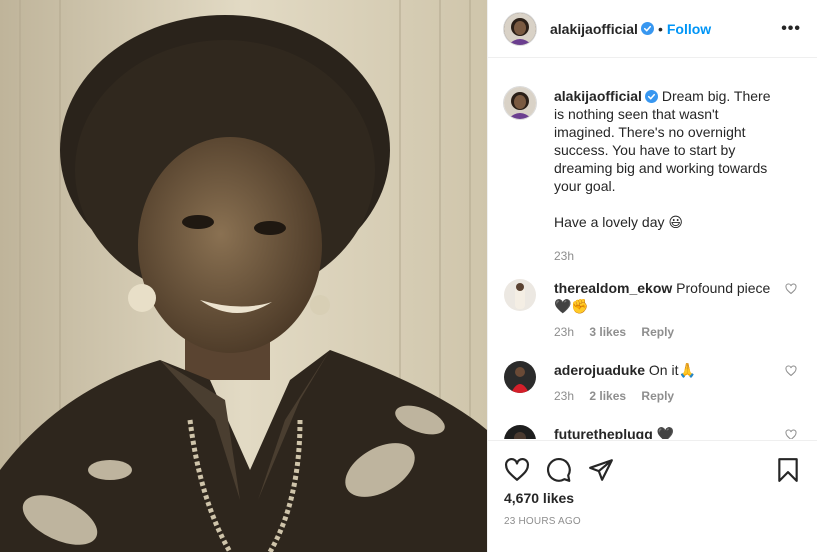 Image resolution: width=817 pixels, height=552 pixels. Describe the element at coordinates (607, 332) in the screenshot. I see `comment-likes: 3 likes` at that location.